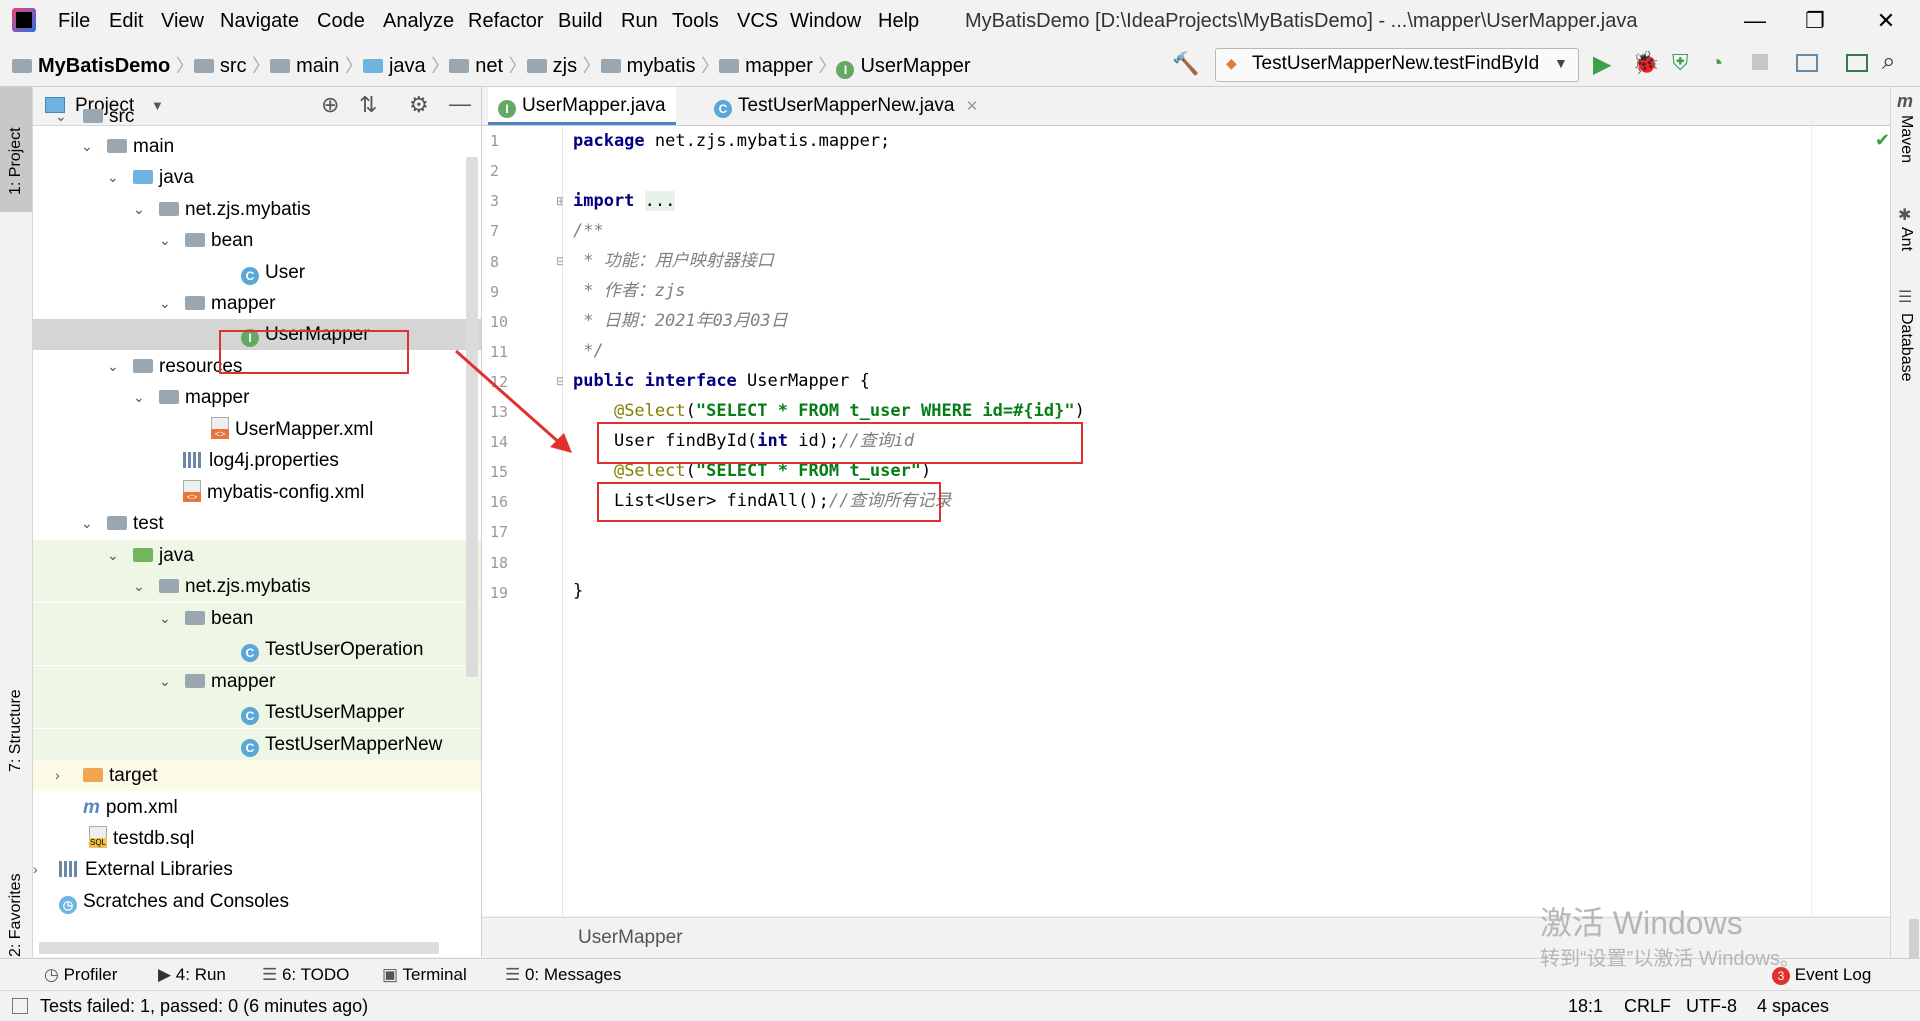 Image resolution: width=1920 pixels, height=1021 pixels. What do you see at coordinates (80, 975) in the screenshot?
I see `profiler-tool: ◷ Profiler` at bounding box center [80, 975].